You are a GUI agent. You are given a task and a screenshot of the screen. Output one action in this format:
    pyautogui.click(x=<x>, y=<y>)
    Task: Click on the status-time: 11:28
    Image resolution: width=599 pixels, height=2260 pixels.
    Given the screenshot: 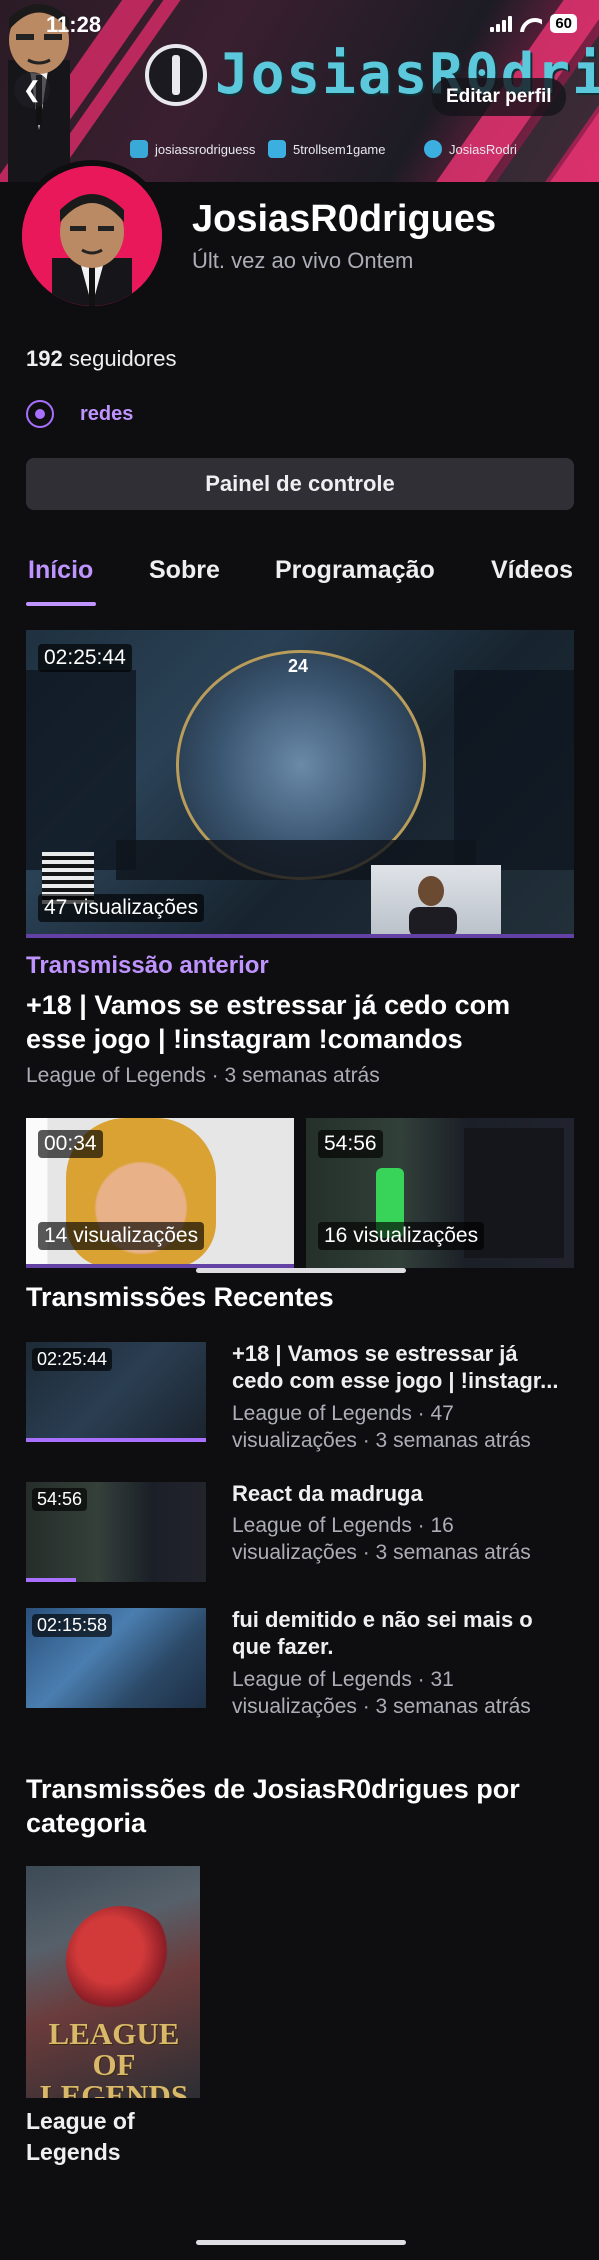 What is the action you would take?
    pyautogui.click(x=74, y=24)
    